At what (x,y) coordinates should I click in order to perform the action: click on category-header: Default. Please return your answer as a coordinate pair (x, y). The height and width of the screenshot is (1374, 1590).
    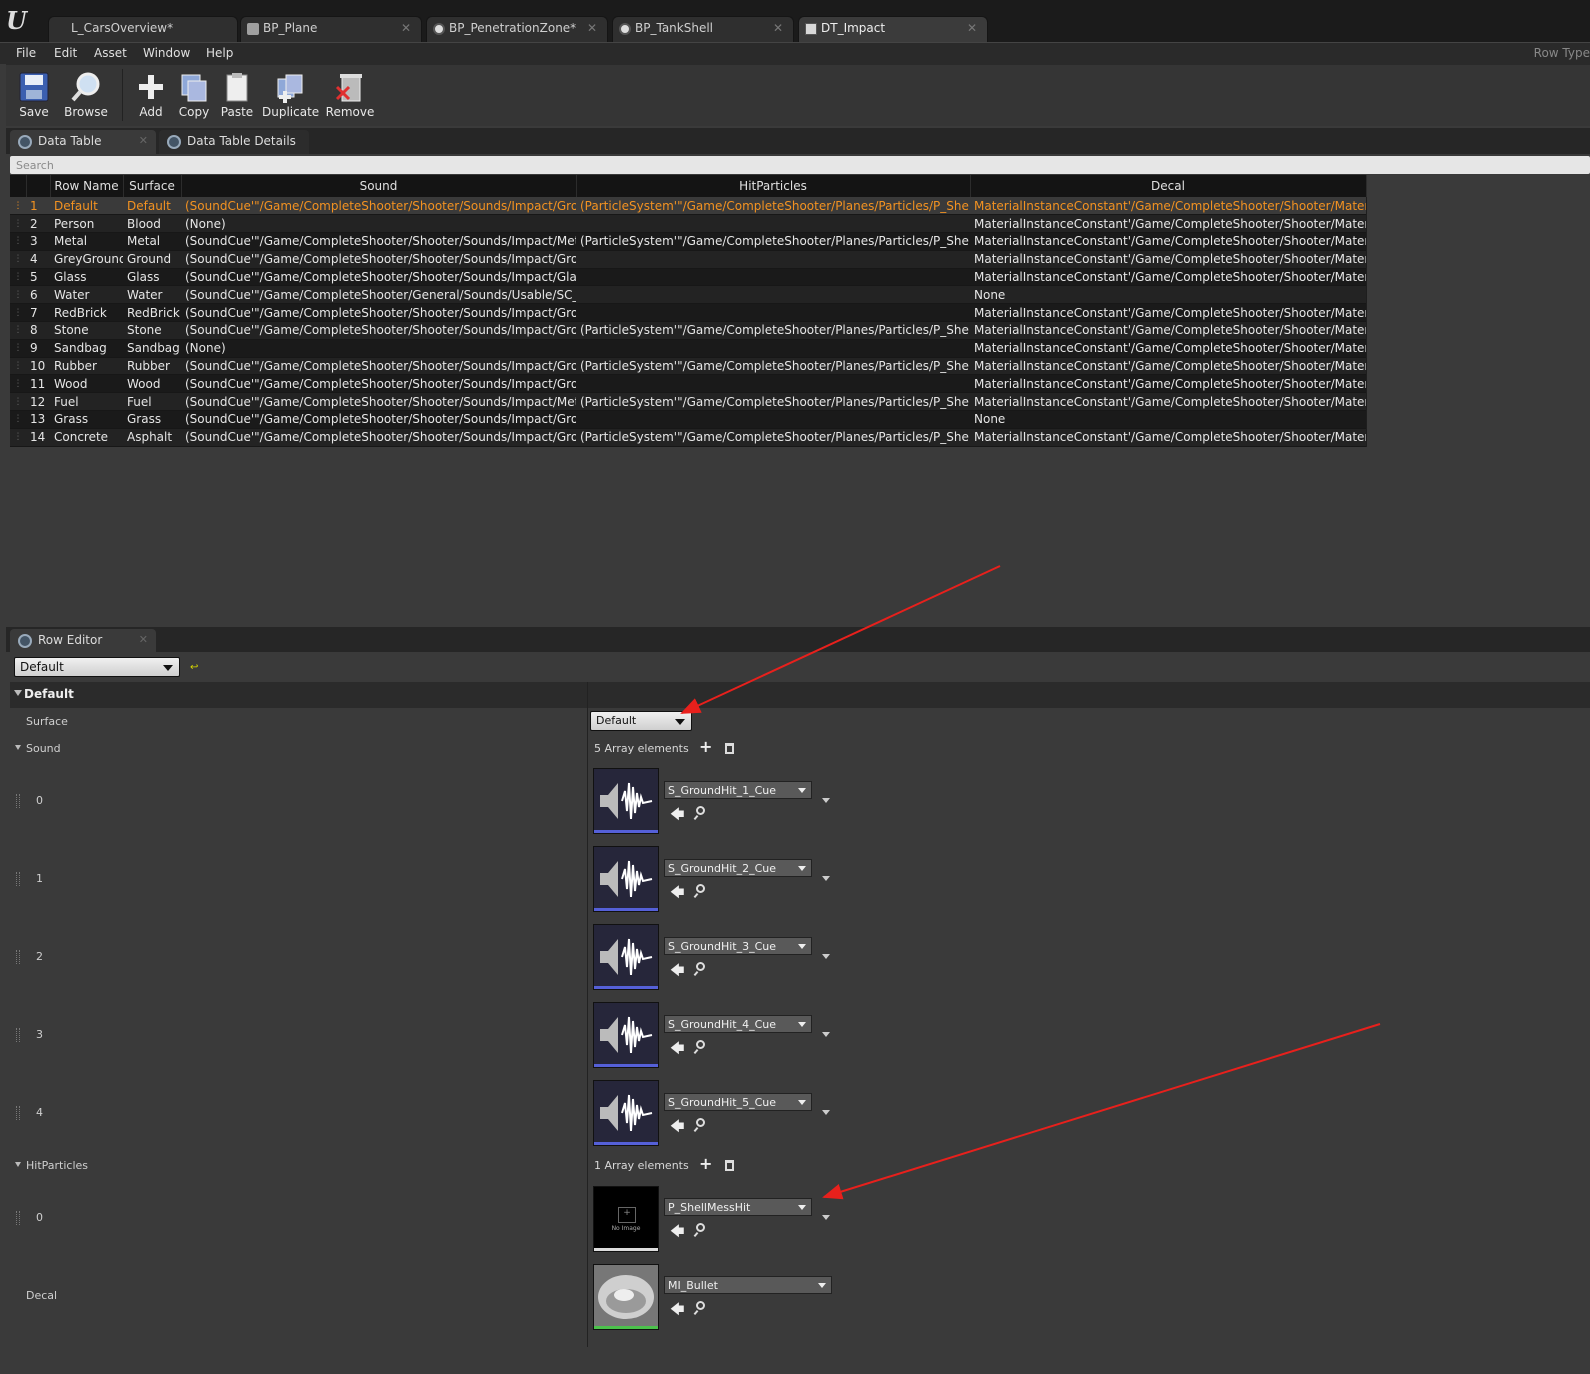
    Looking at the image, I should click on (800, 695).